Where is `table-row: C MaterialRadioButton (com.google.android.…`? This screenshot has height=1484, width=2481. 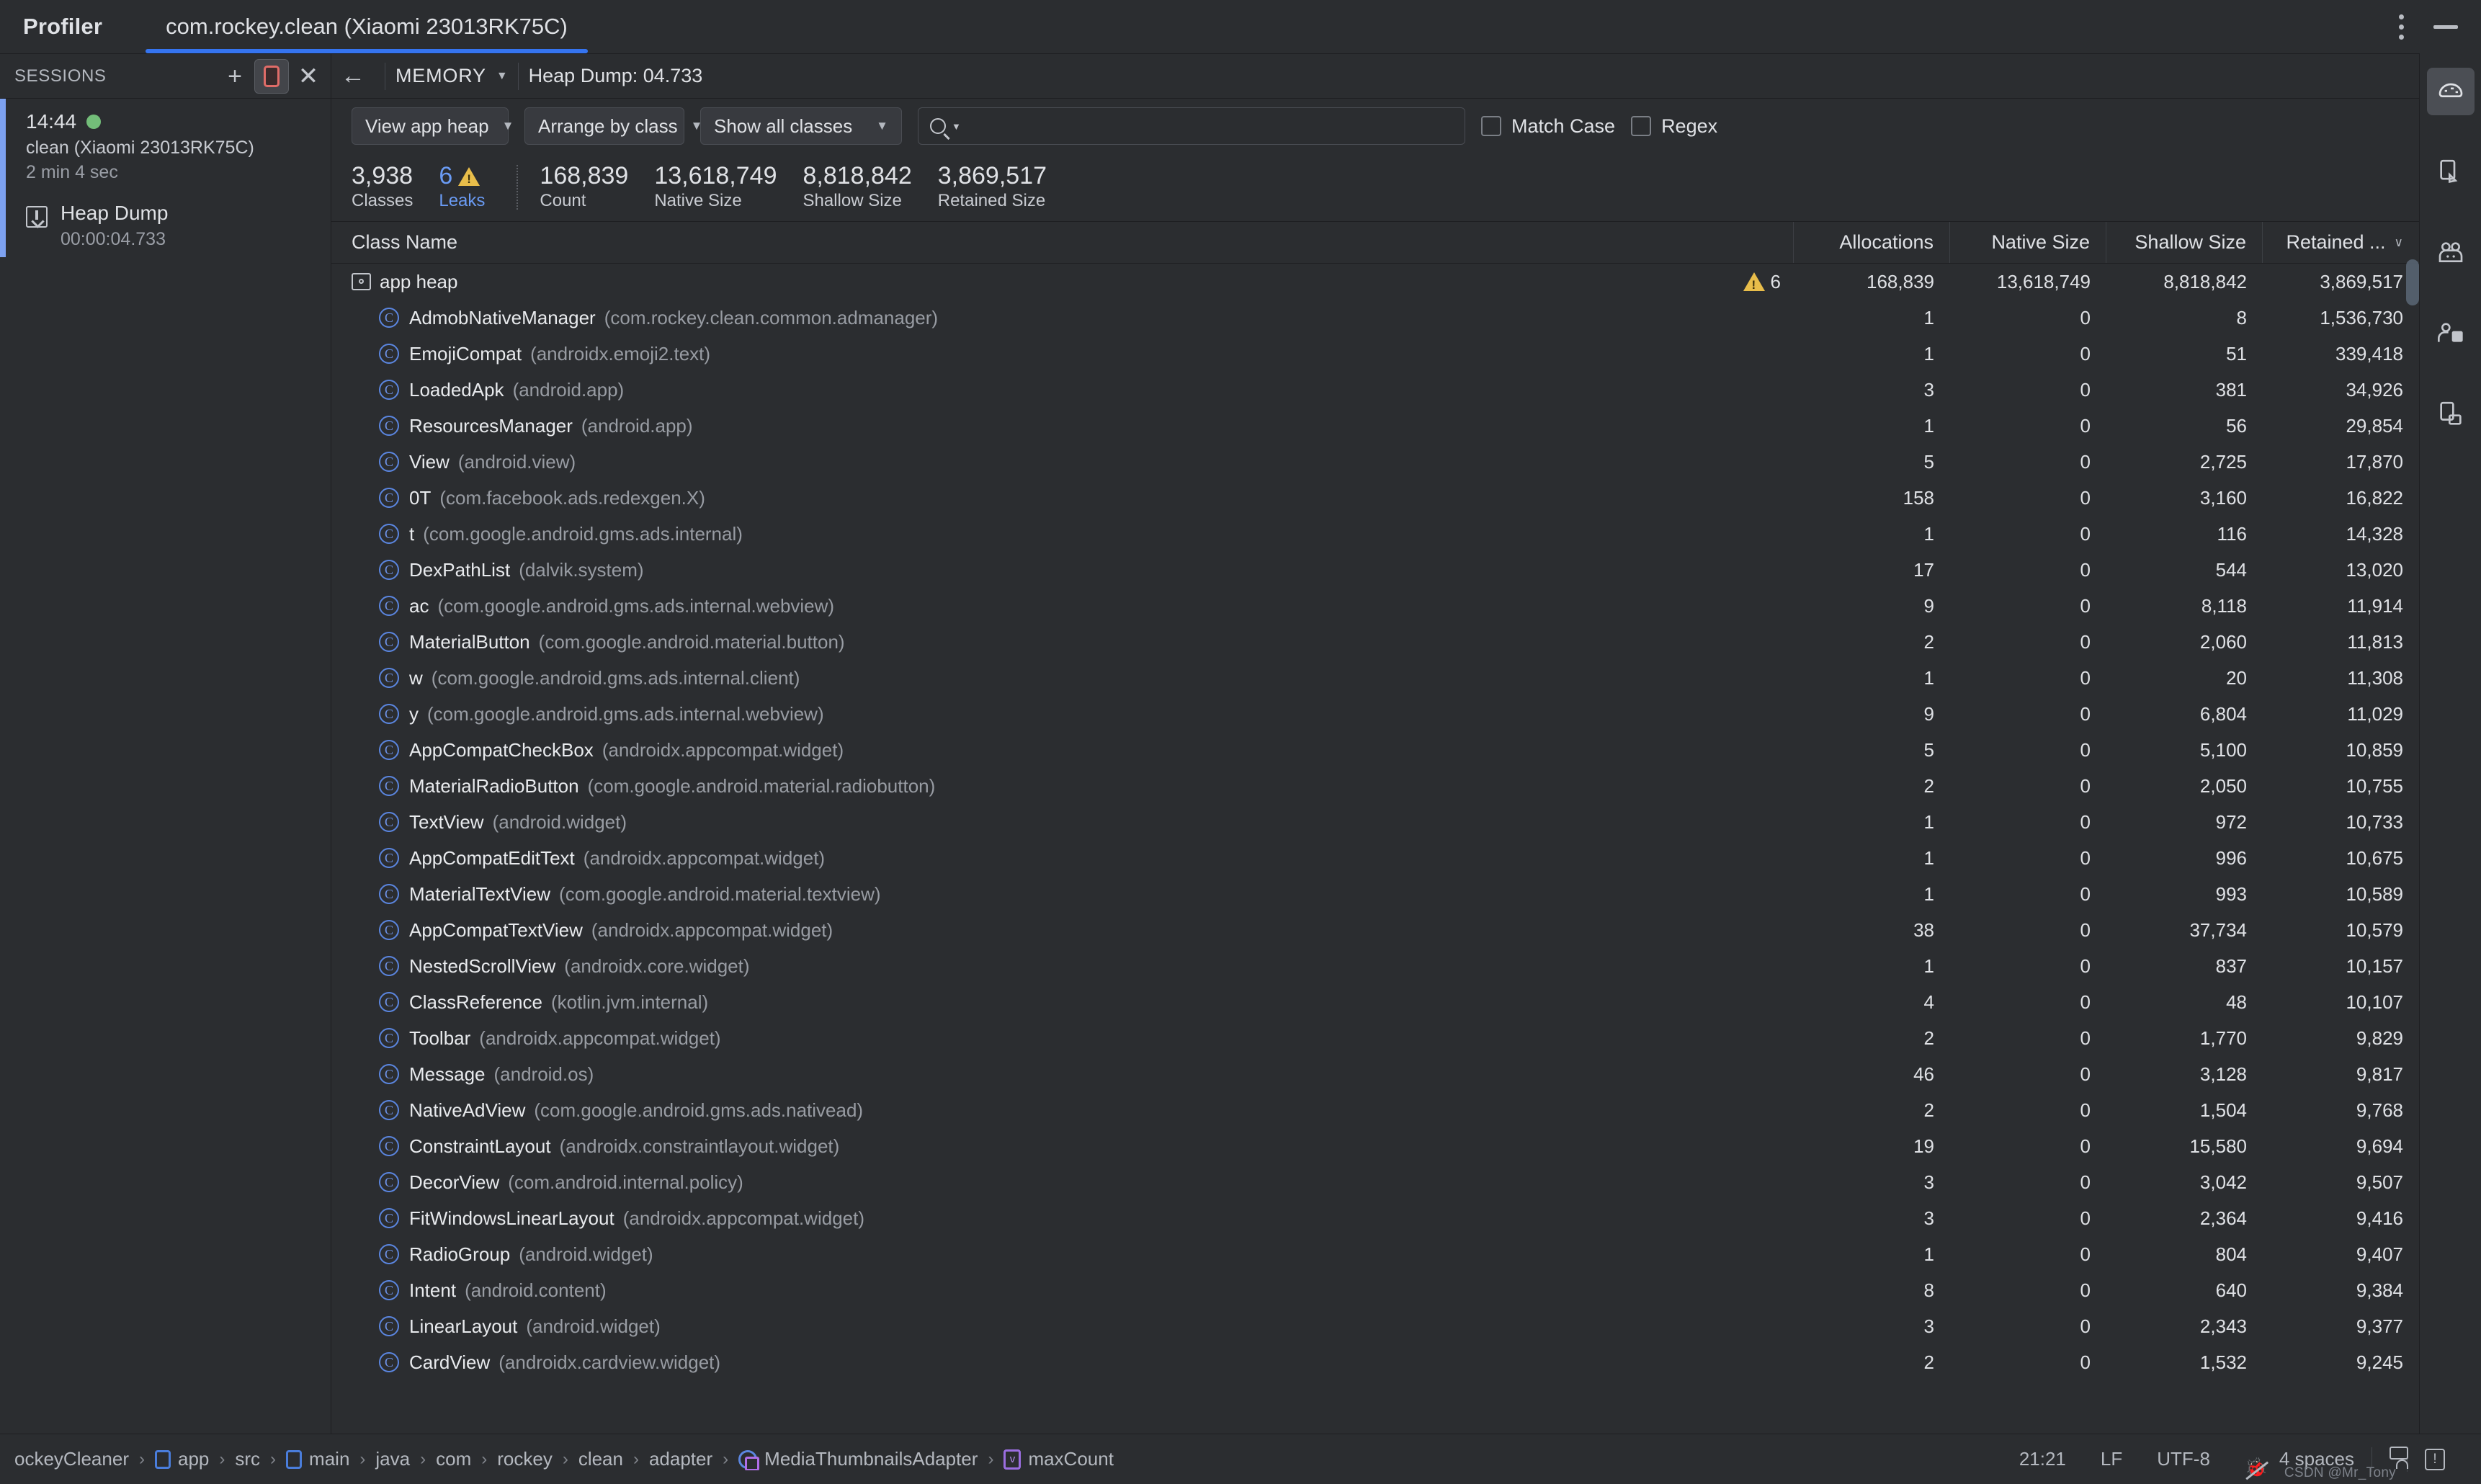
table-row: C MaterialRadioButton (com.google.android.… is located at coordinates (1375, 786).